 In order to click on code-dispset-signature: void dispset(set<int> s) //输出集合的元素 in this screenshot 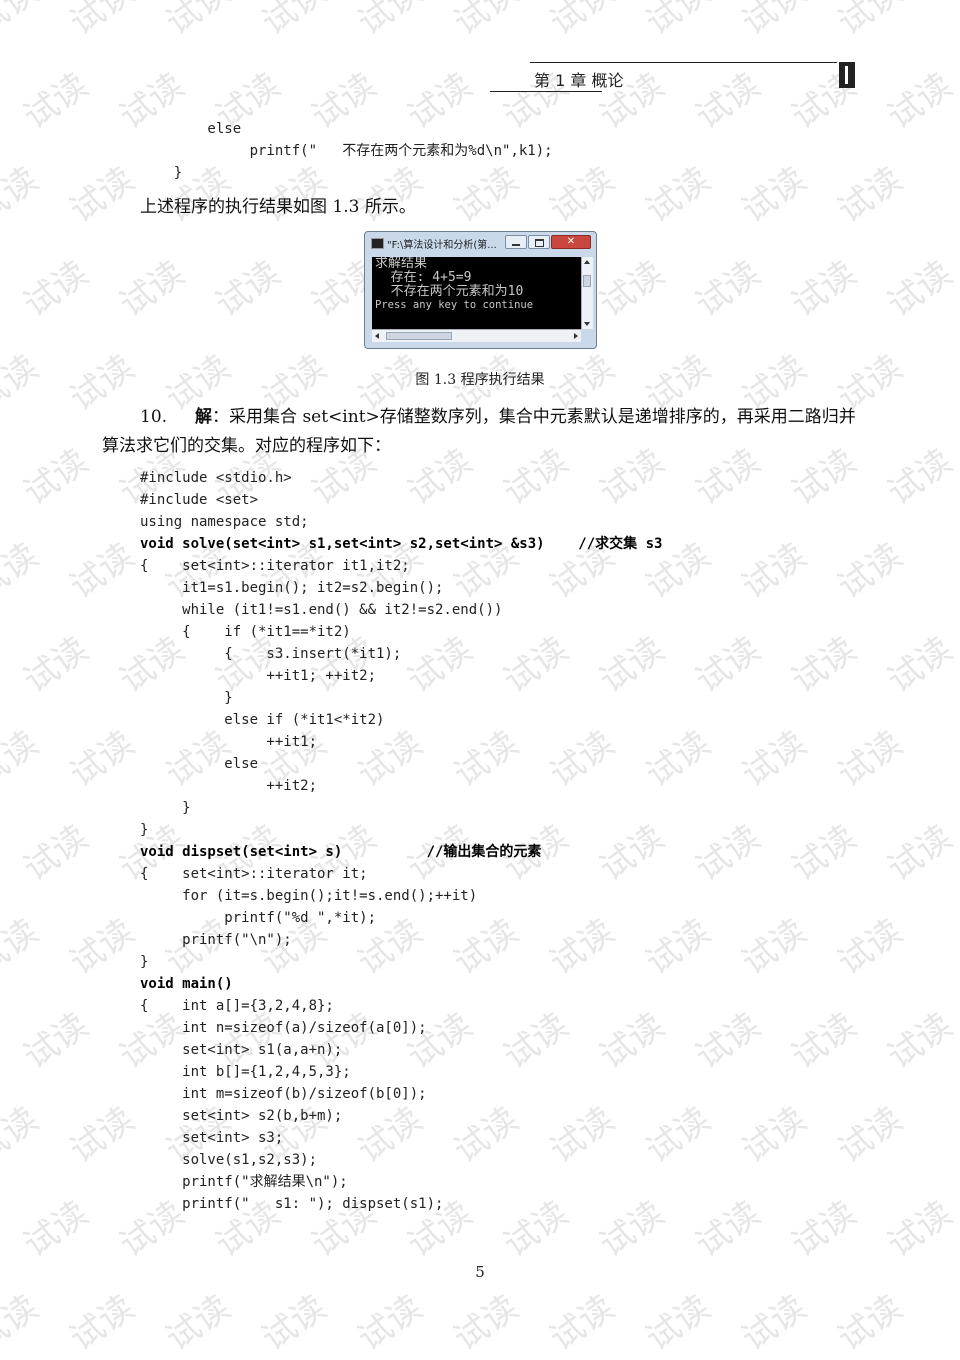, I will do `click(341, 852)`.